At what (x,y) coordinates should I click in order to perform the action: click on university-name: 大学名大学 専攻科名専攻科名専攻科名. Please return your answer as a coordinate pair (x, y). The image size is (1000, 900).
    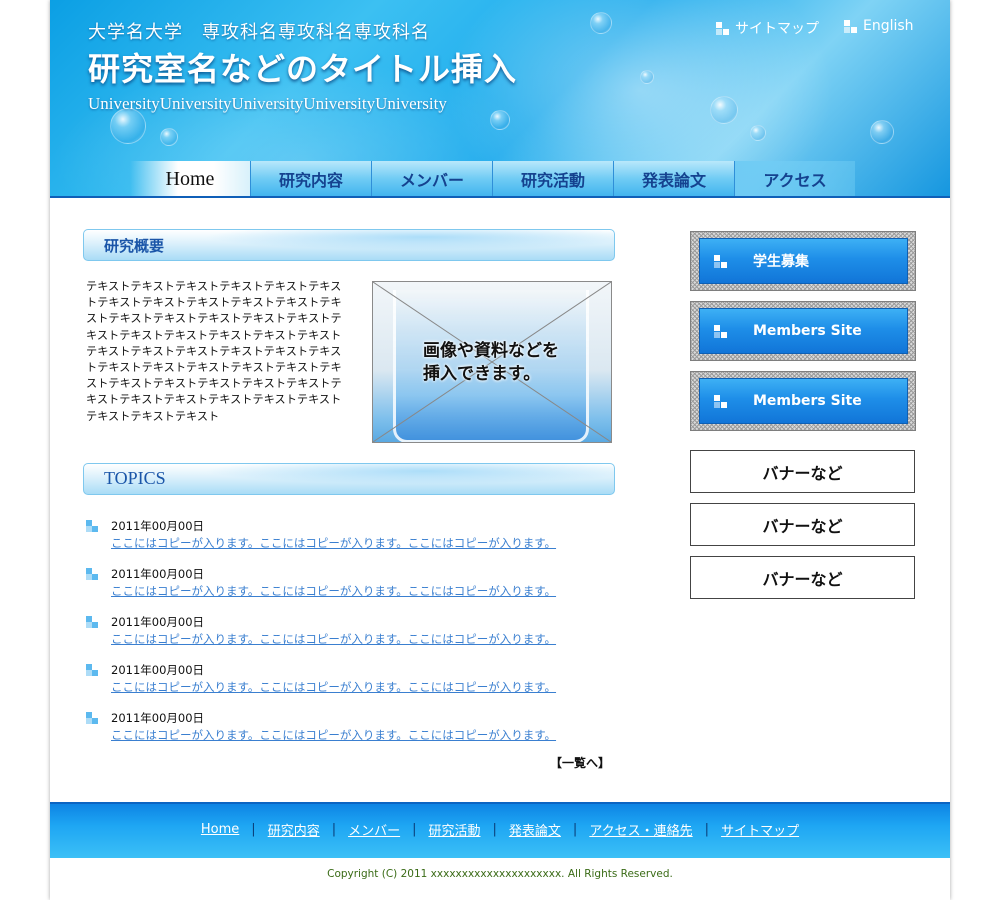
    Looking at the image, I should click on (259, 32).